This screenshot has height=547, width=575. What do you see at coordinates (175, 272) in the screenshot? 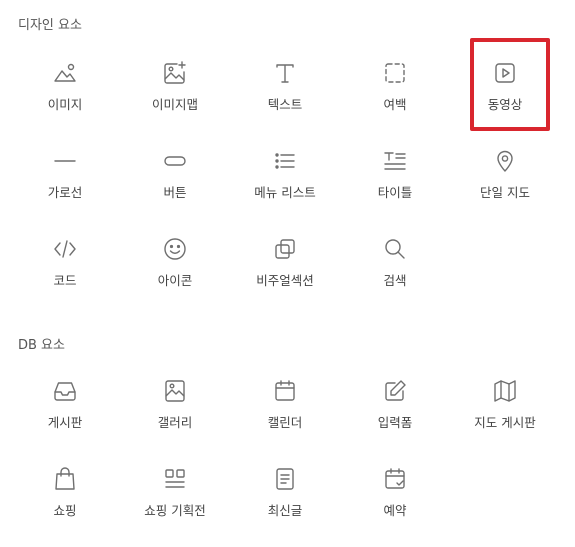
I see `element-icon: 아이콘` at bounding box center [175, 272].